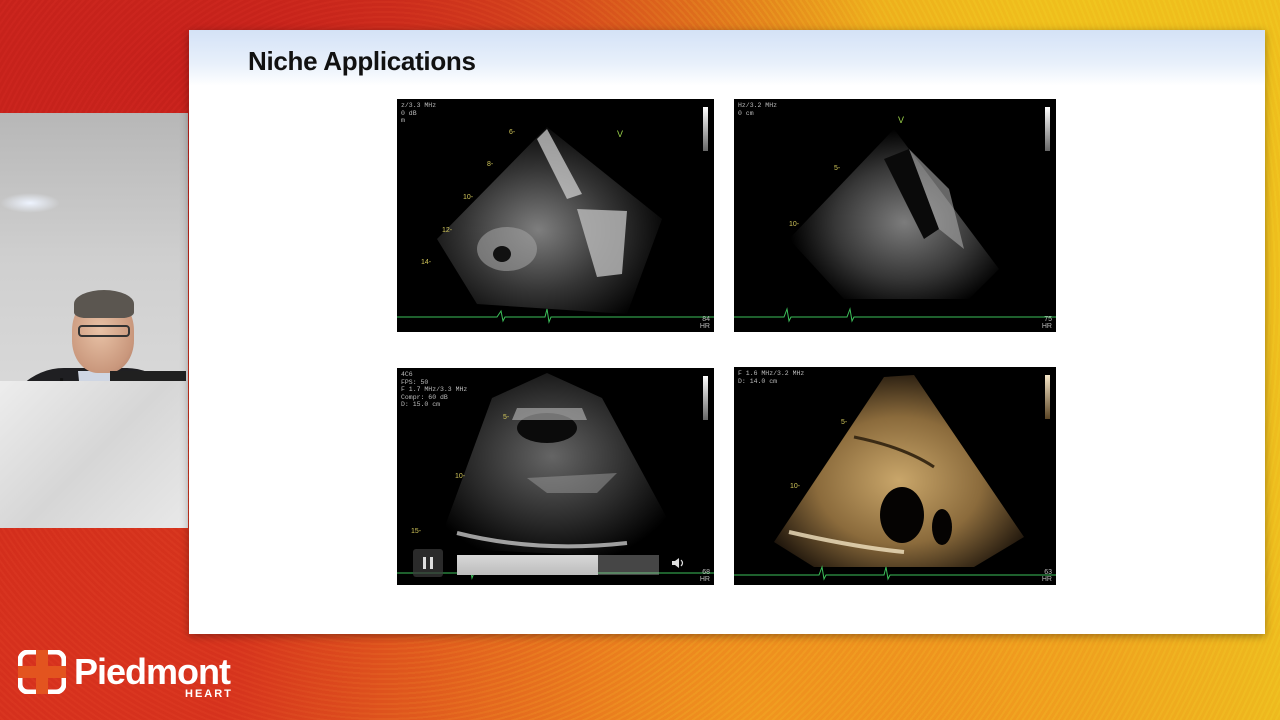  I want to click on podium, so click(94, 454).